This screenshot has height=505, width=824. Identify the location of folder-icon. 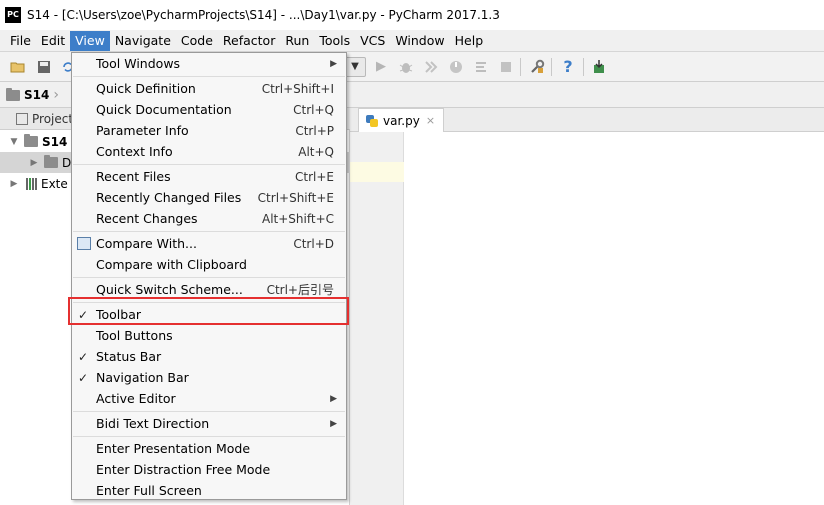
(51, 161).